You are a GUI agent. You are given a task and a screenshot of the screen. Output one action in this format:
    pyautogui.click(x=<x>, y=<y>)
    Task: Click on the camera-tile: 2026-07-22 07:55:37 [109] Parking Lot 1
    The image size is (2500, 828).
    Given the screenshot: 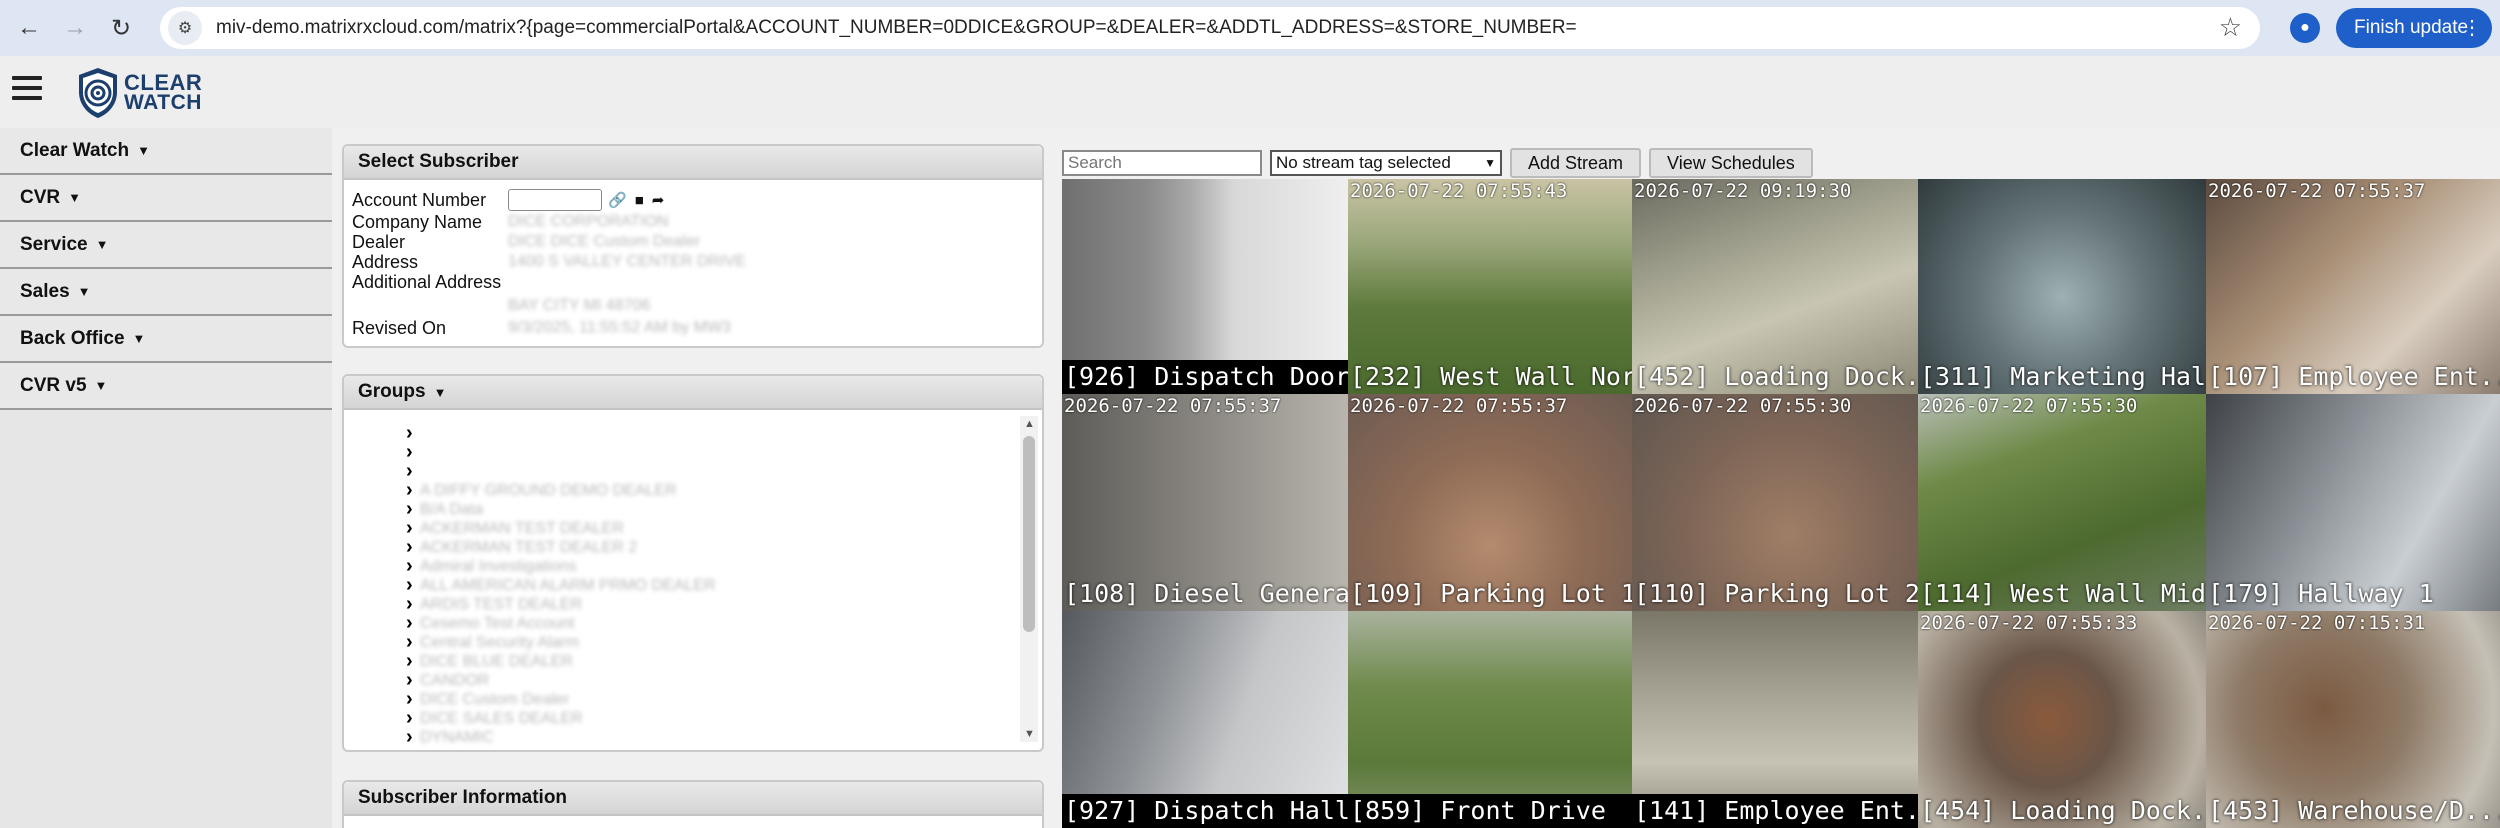 What is the action you would take?
    pyautogui.click(x=1490, y=502)
    